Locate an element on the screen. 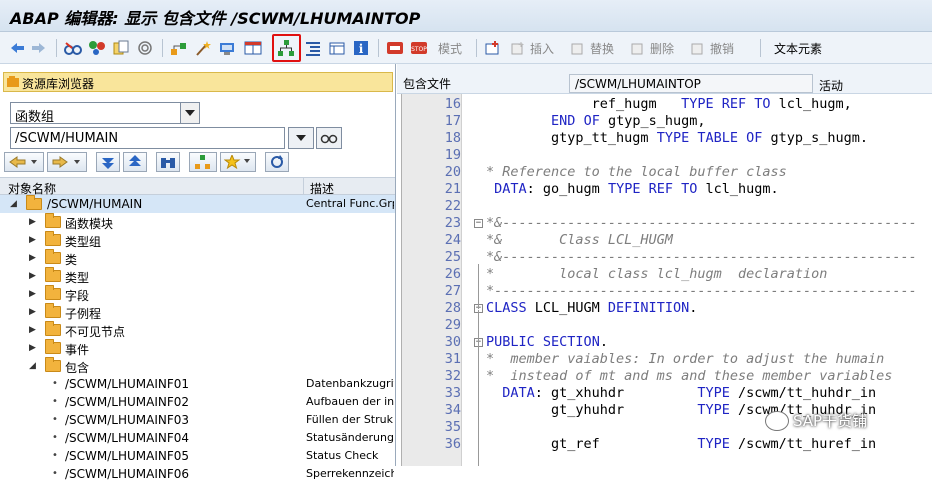 The width and height of the screenshot is (932, 483). expand-icon is located at coordinates (108, 163).